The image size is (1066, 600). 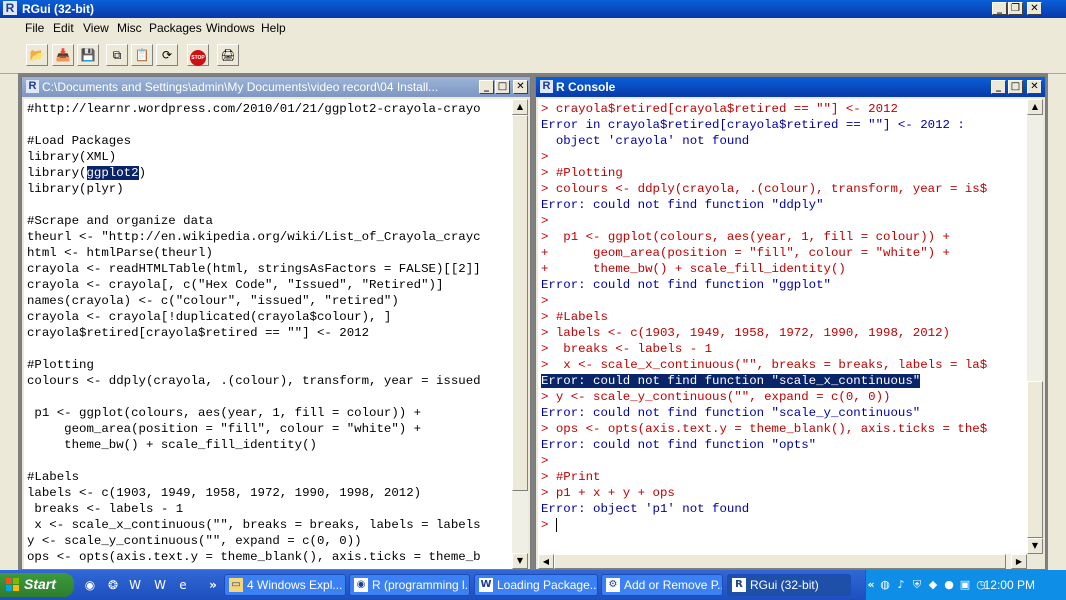 I want to click on console-output-line: Error: could not find function "opts", so click(x=678, y=445).